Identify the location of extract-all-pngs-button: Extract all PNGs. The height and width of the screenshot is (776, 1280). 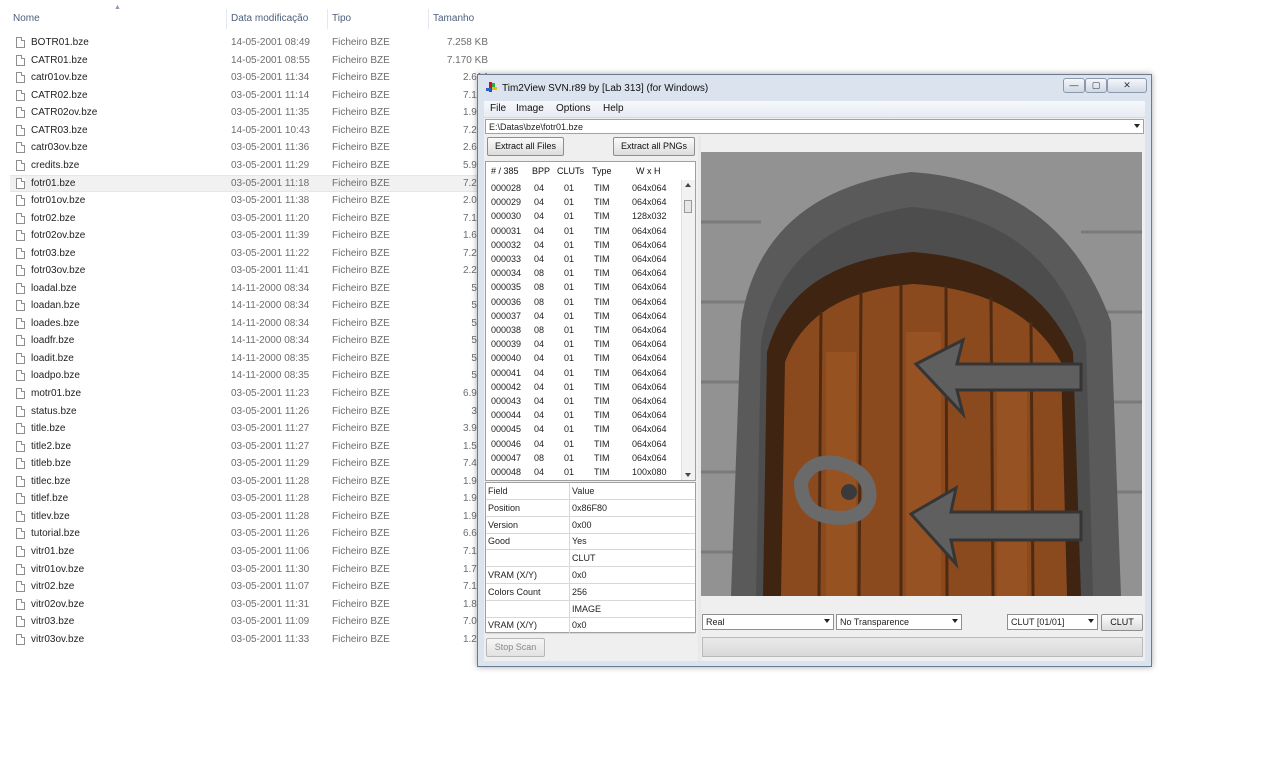
(654, 146).